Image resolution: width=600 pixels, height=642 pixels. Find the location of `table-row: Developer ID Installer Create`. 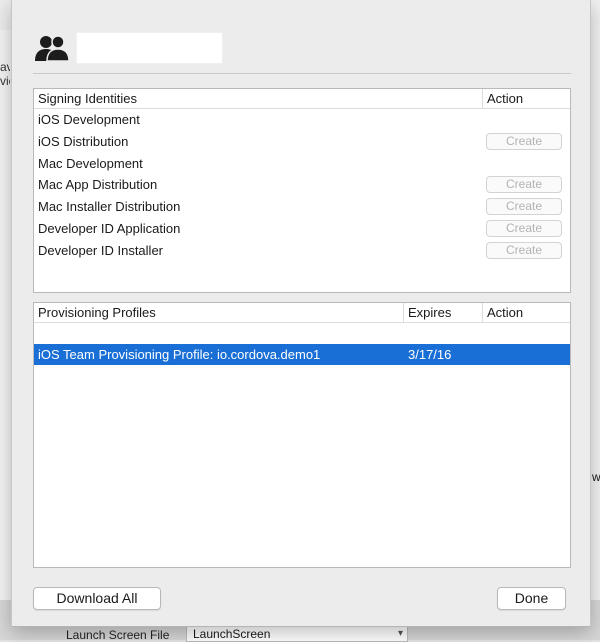

table-row: Developer ID Installer Create is located at coordinates (302, 251).